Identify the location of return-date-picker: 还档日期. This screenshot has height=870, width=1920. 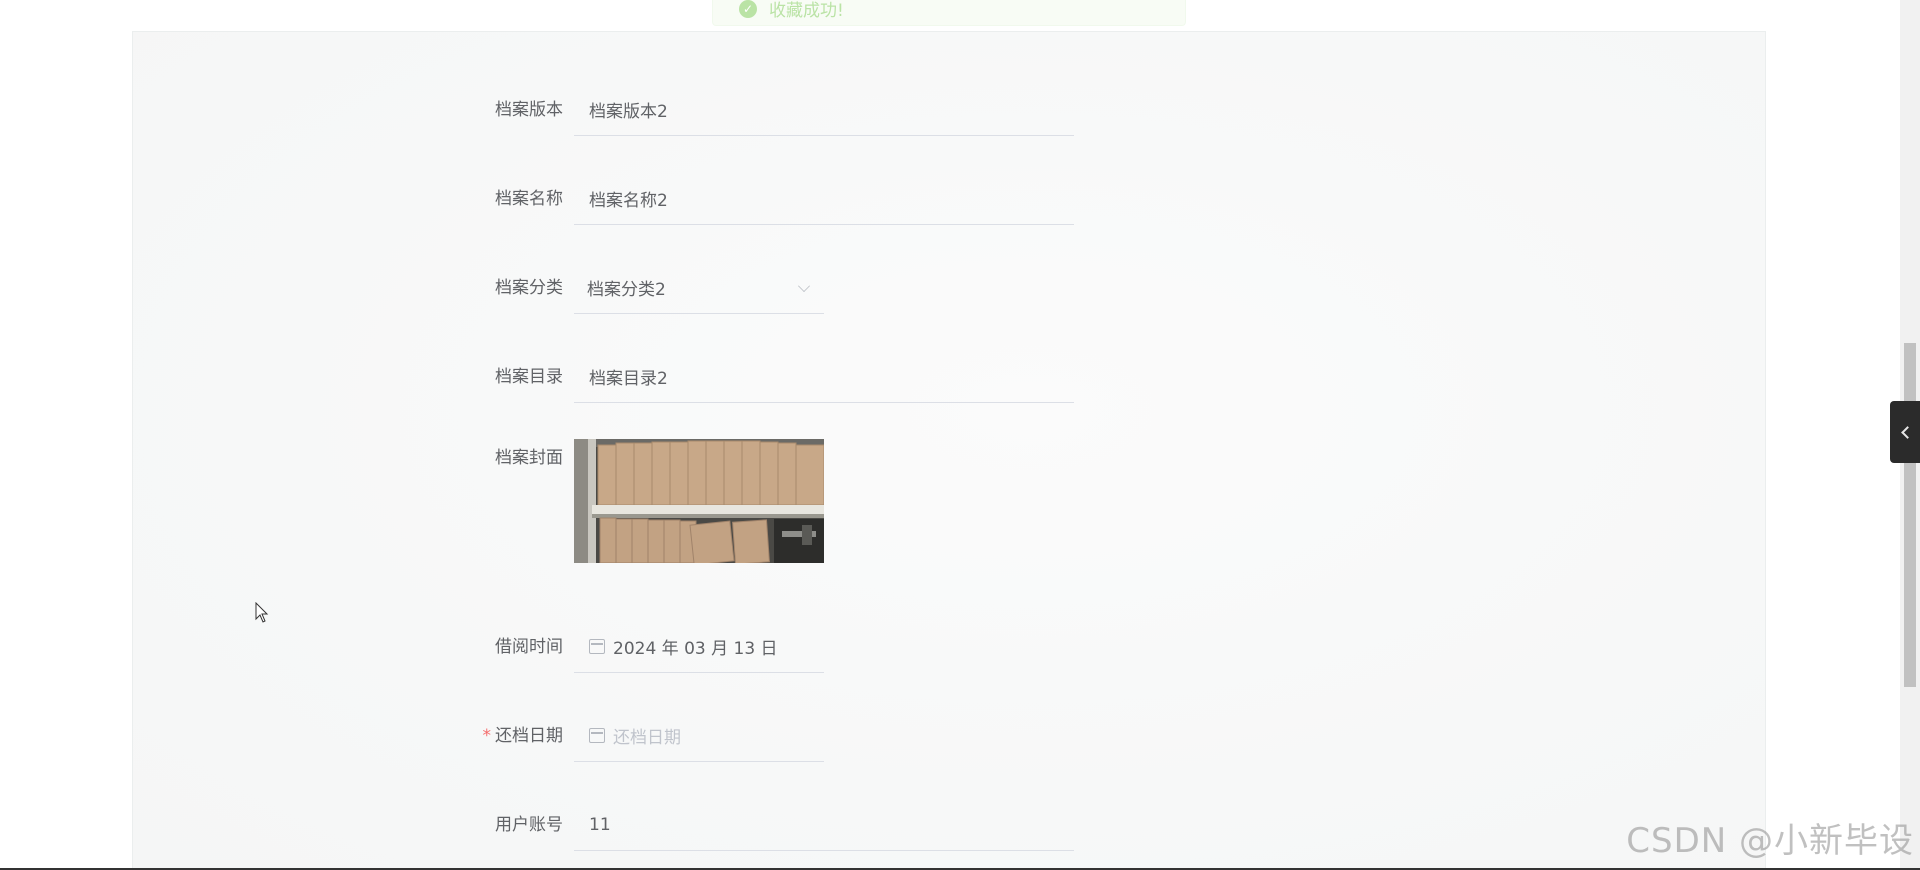
(699, 736).